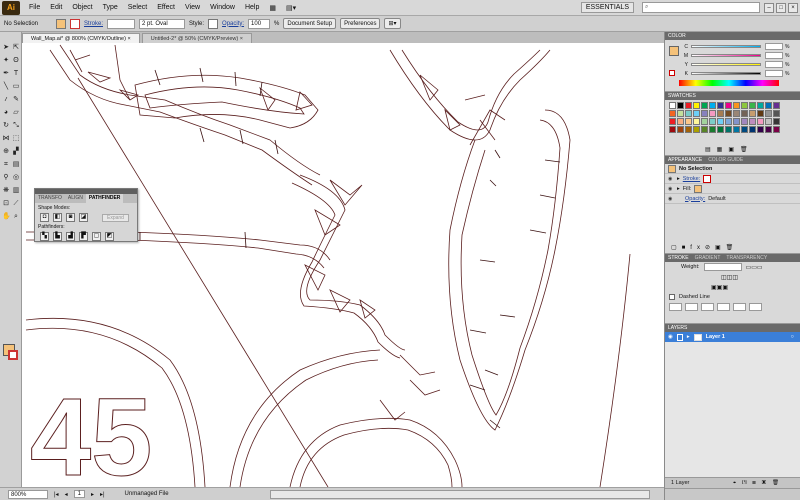 The image size is (800, 500). What do you see at coordinates (162, 23) in the screenshot?
I see `brush-definition: 2 pt. Oval` at bounding box center [162, 23].